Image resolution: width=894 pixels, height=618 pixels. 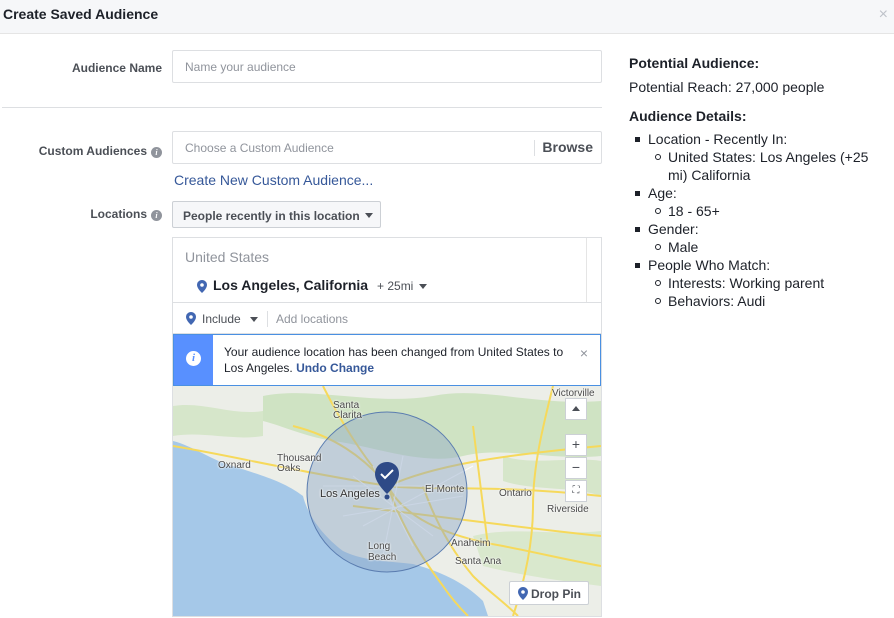 I want to click on zoom-in-button: +, so click(x=576, y=445).